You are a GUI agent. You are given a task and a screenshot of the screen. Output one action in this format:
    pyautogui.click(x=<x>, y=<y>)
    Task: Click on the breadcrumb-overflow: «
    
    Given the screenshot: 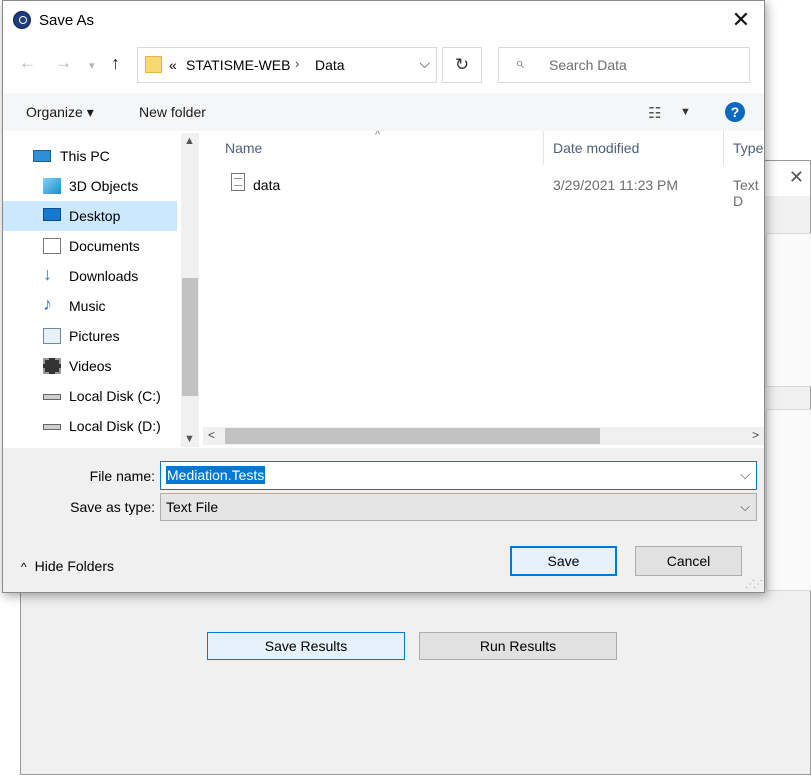 What is the action you would take?
    pyautogui.click(x=173, y=65)
    